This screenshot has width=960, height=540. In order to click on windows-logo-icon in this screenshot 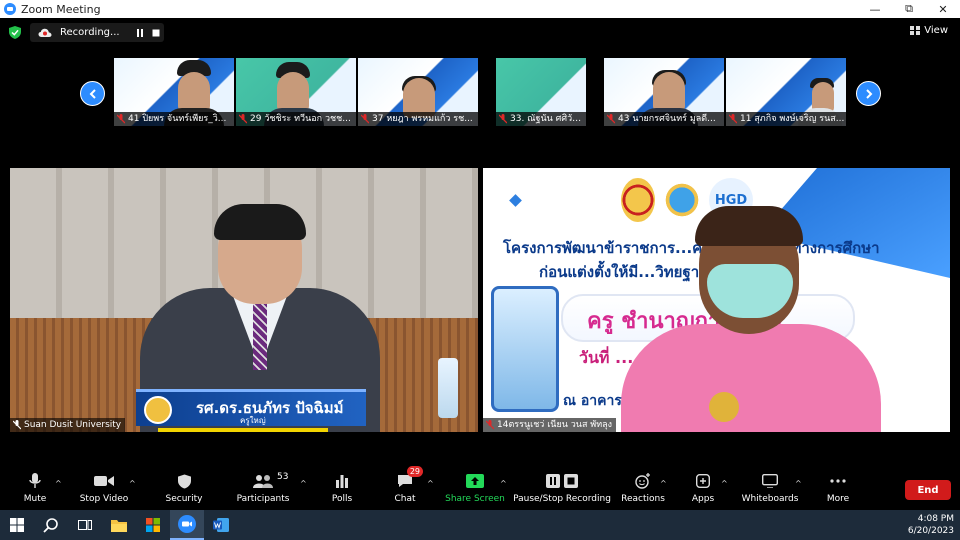, I will do `click(17, 525)`.